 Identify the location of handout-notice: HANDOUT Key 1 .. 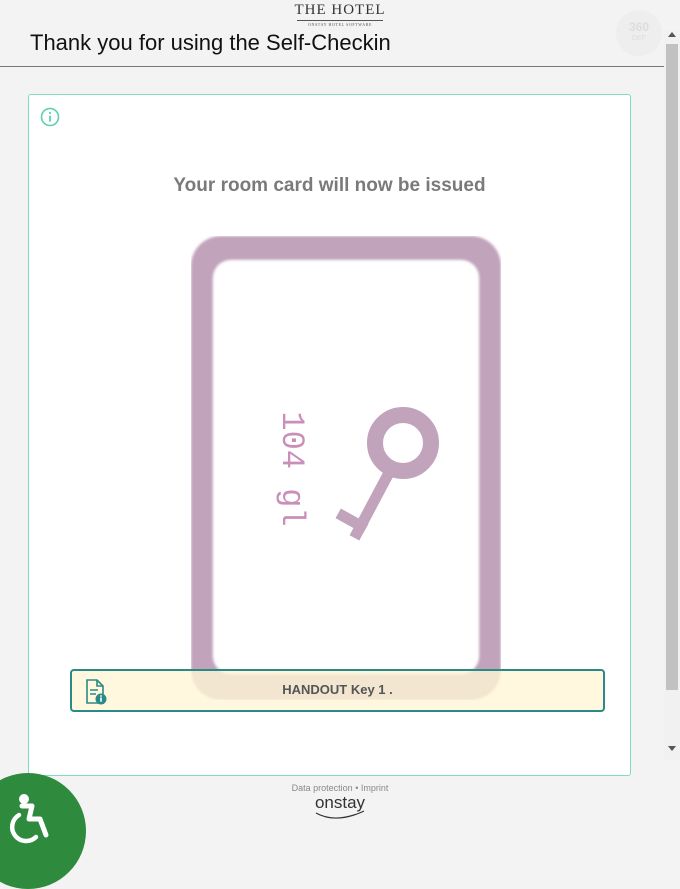
(337, 690).